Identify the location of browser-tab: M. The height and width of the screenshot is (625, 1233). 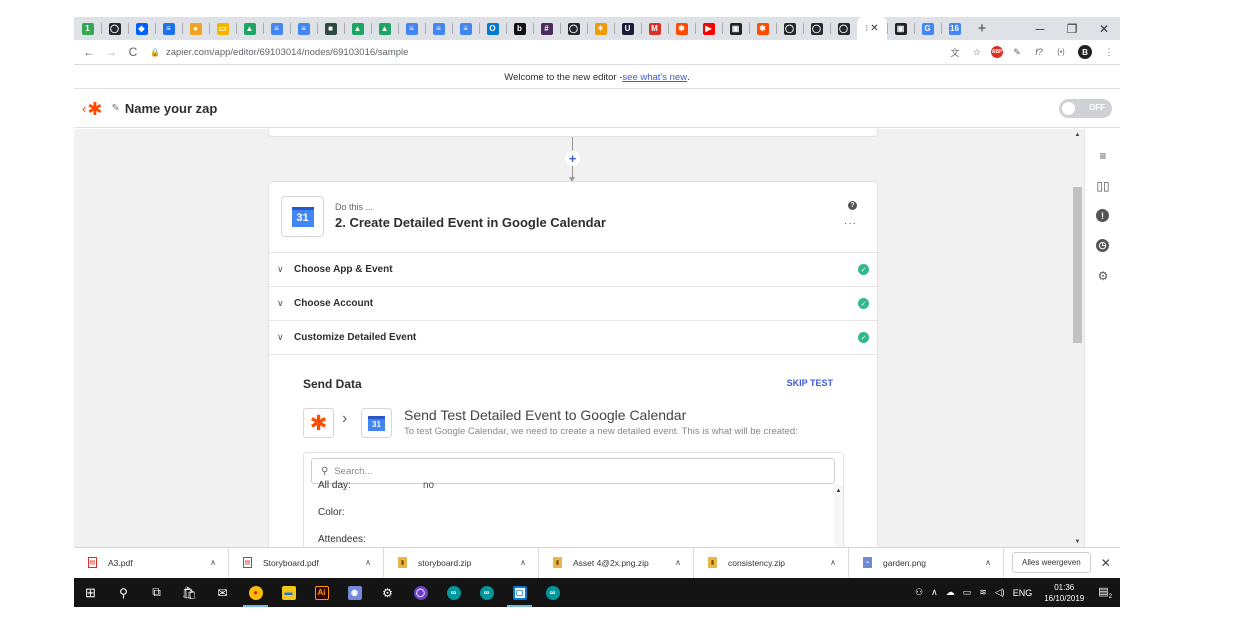
(654, 28).